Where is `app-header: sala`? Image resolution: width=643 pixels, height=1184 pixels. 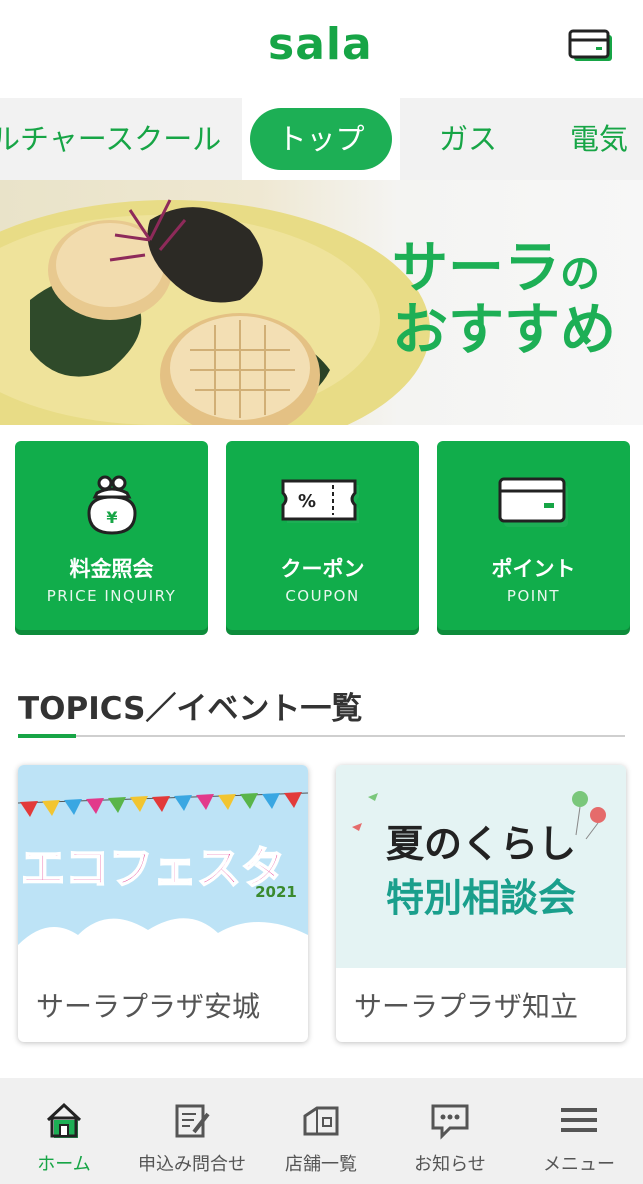
app-header: sala is located at coordinates (321, 49).